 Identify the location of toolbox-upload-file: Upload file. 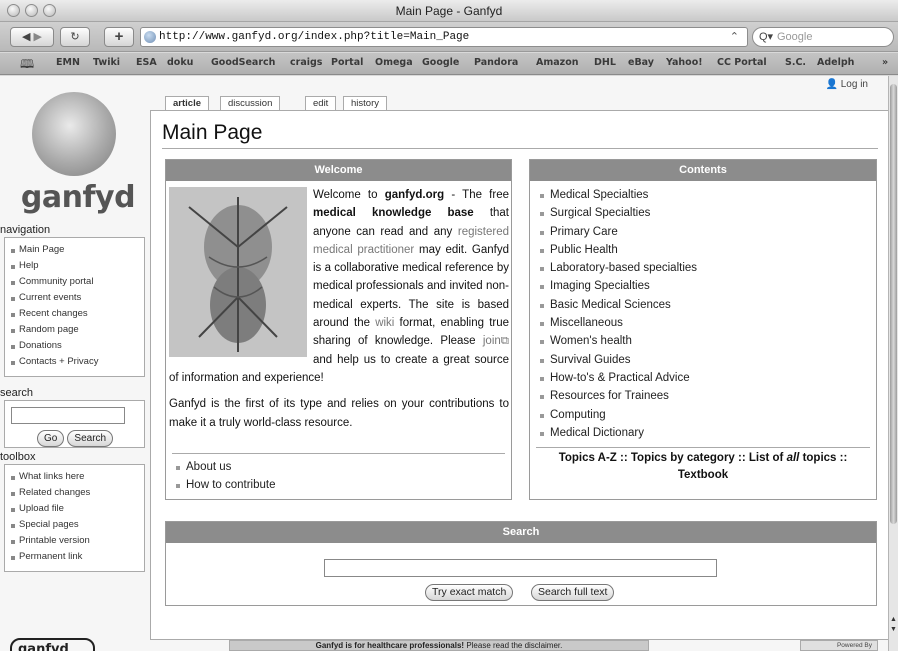
(76, 509).